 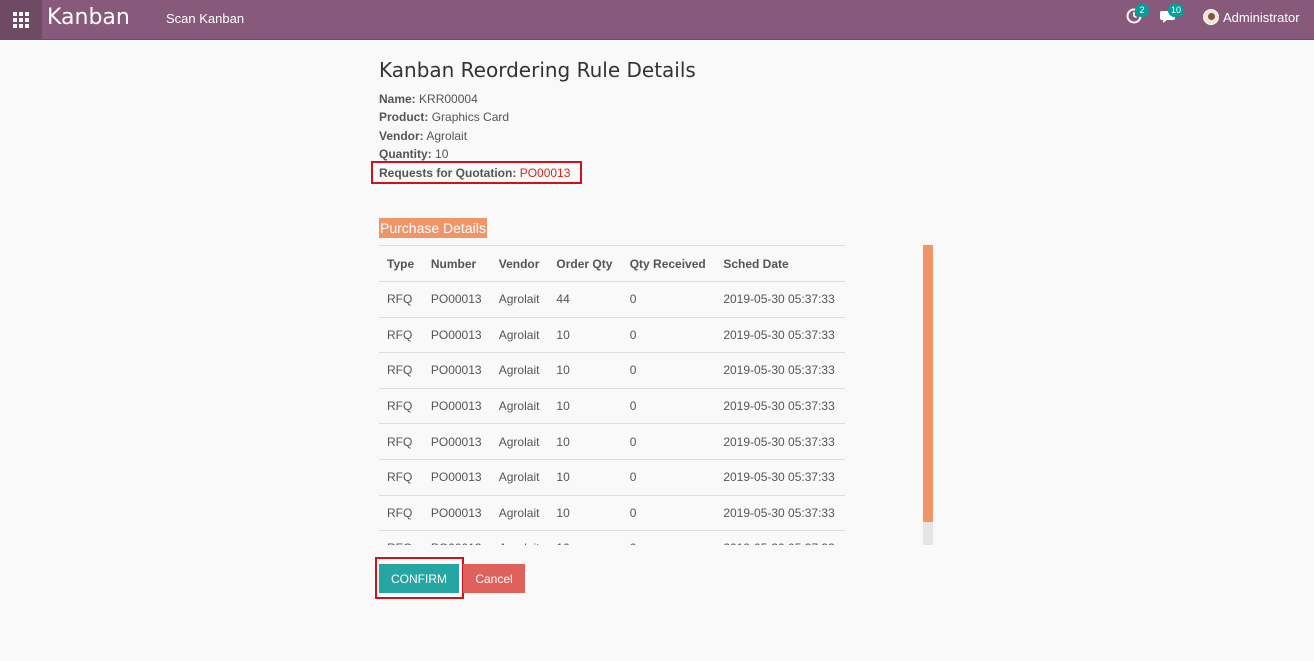 I want to click on field-label: Vendor:, so click(x=401, y=136).